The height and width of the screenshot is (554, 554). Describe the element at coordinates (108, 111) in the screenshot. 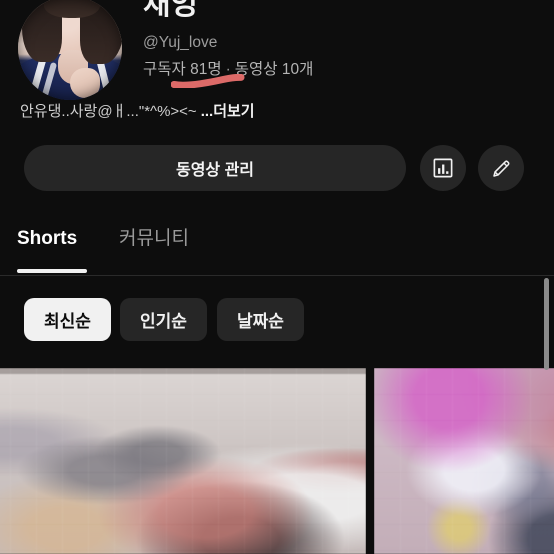

I see `bio-text: 안유댕..사랑@ㅐ..."*^%><~` at that location.